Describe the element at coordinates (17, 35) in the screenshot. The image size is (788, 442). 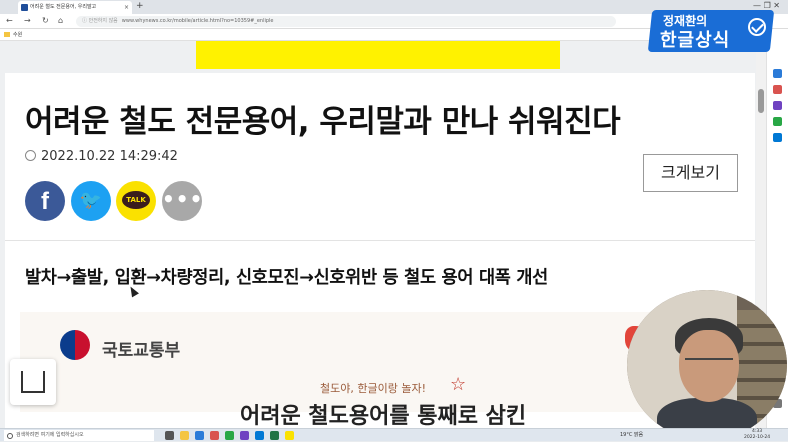
I see `bookmark-folder: 수원` at that location.